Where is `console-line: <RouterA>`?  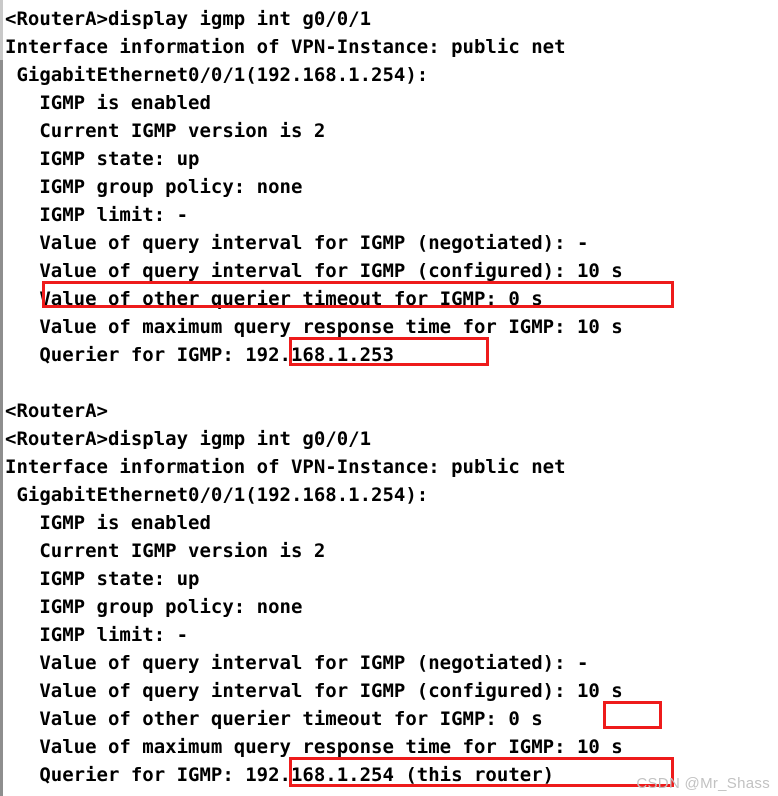 console-line: <RouterA> is located at coordinates (56, 411).